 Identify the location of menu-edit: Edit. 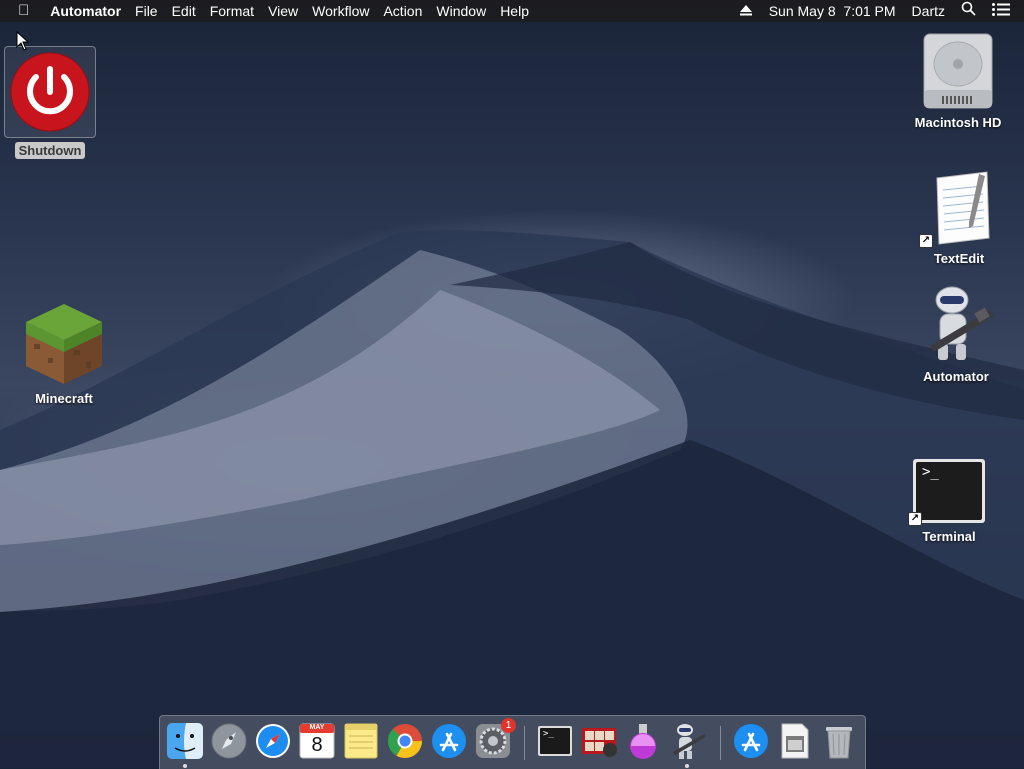
(184, 11).